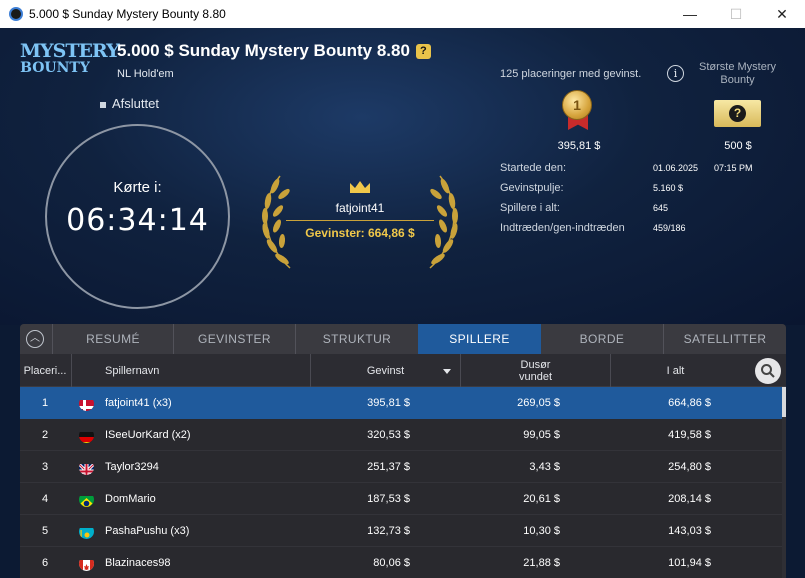 The width and height of the screenshot is (805, 578). What do you see at coordinates (45, 563) in the screenshot?
I see `row-rank: 6` at bounding box center [45, 563].